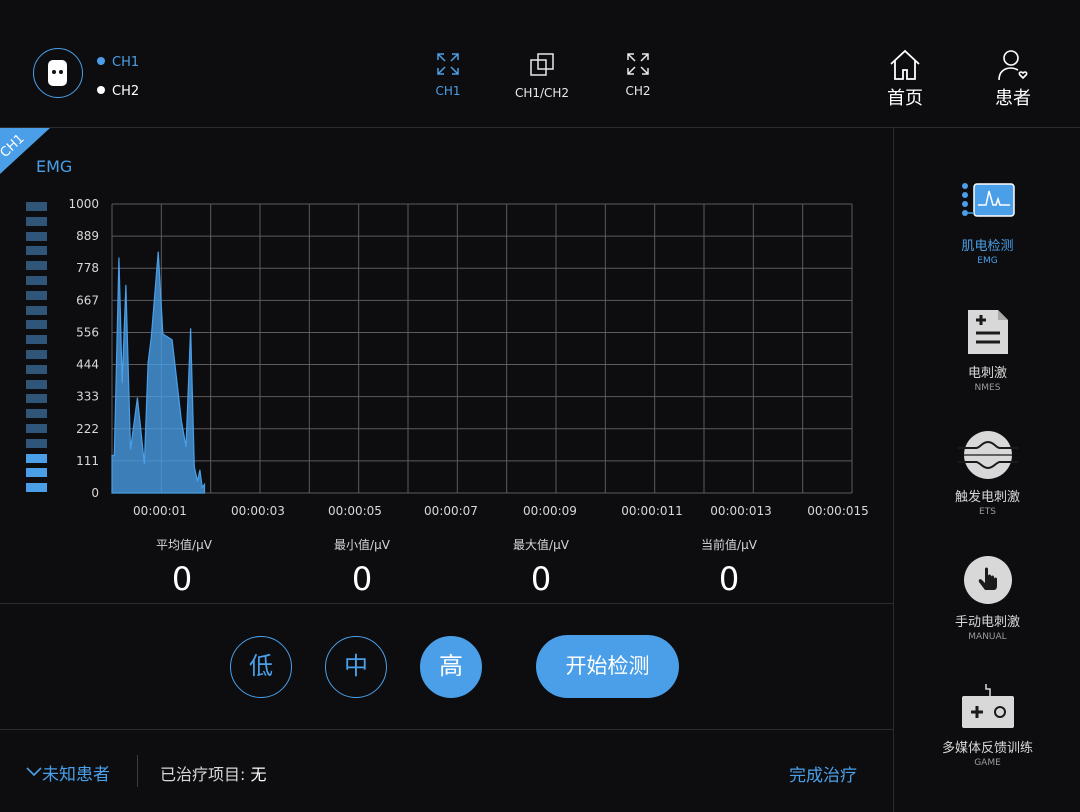  What do you see at coordinates (118, 62) in the screenshot?
I see `channel-ch1: CH1` at bounding box center [118, 62].